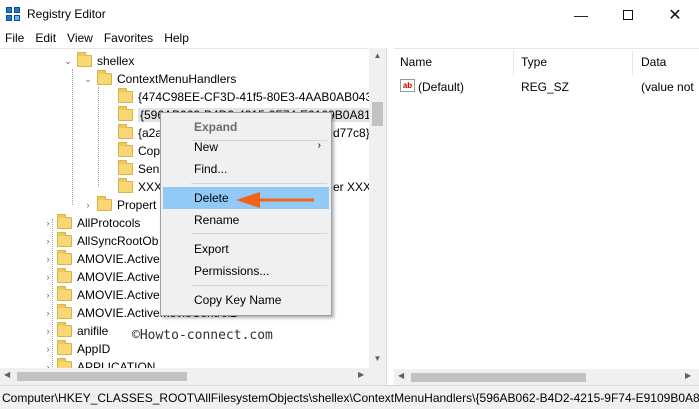 The width and height of the screenshot is (699, 409). I want to click on menu-item-new: New ›, so click(246, 147).